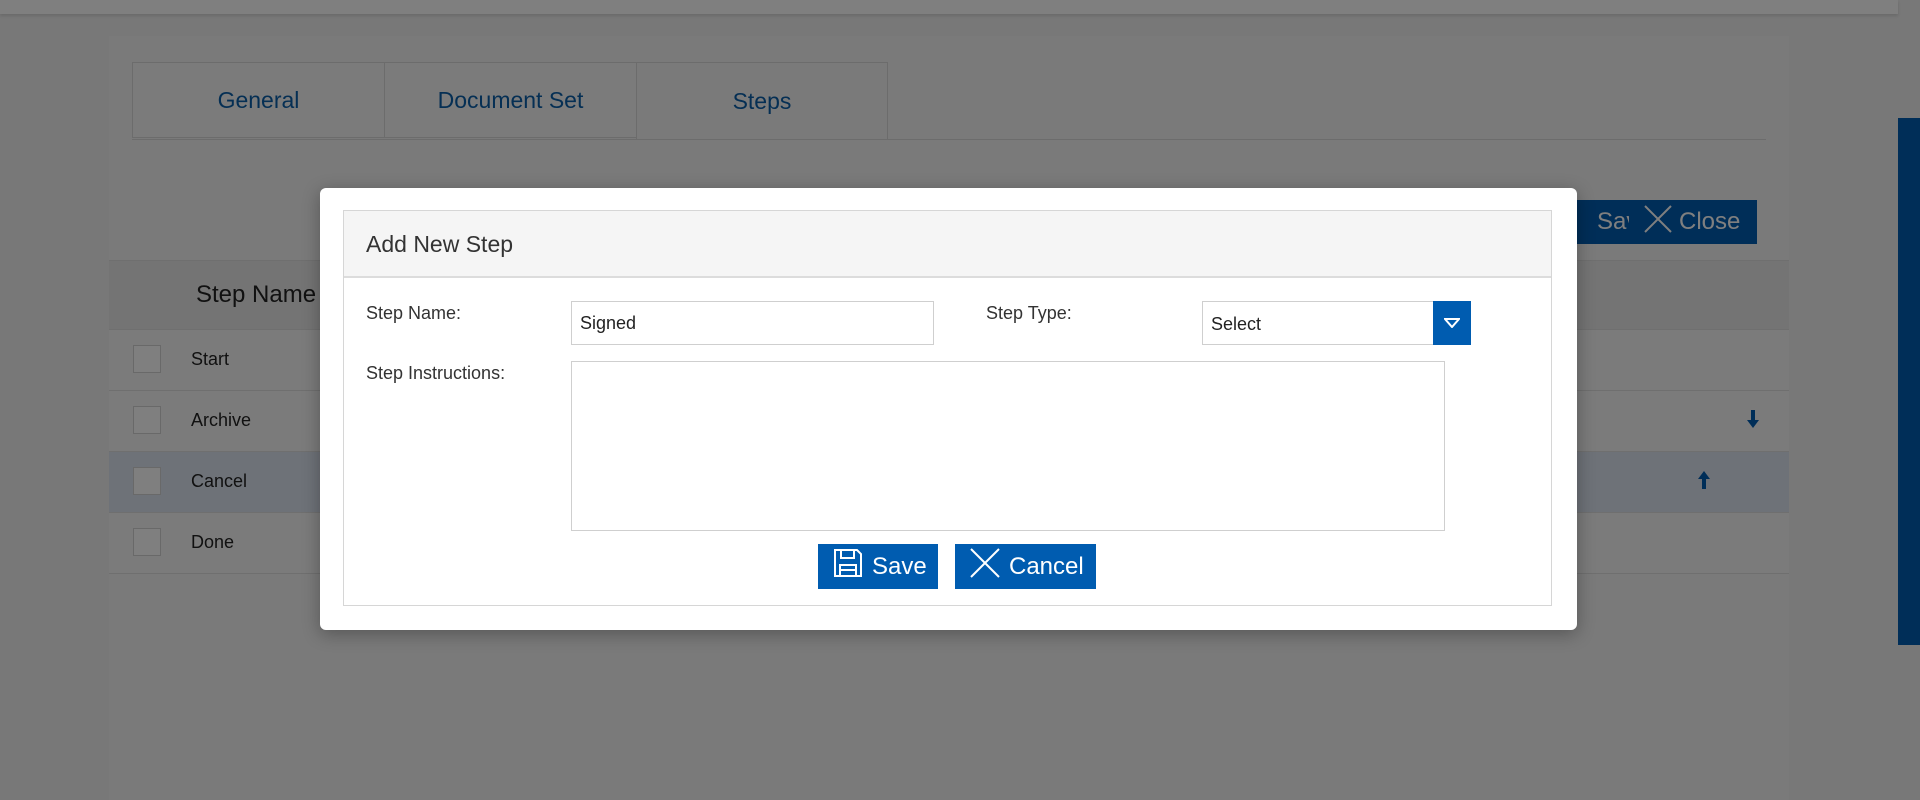 The height and width of the screenshot is (800, 1920). Describe the element at coordinates (1029, 313) in the screenshot. I see `step-type-label: Step Type:` at that location.